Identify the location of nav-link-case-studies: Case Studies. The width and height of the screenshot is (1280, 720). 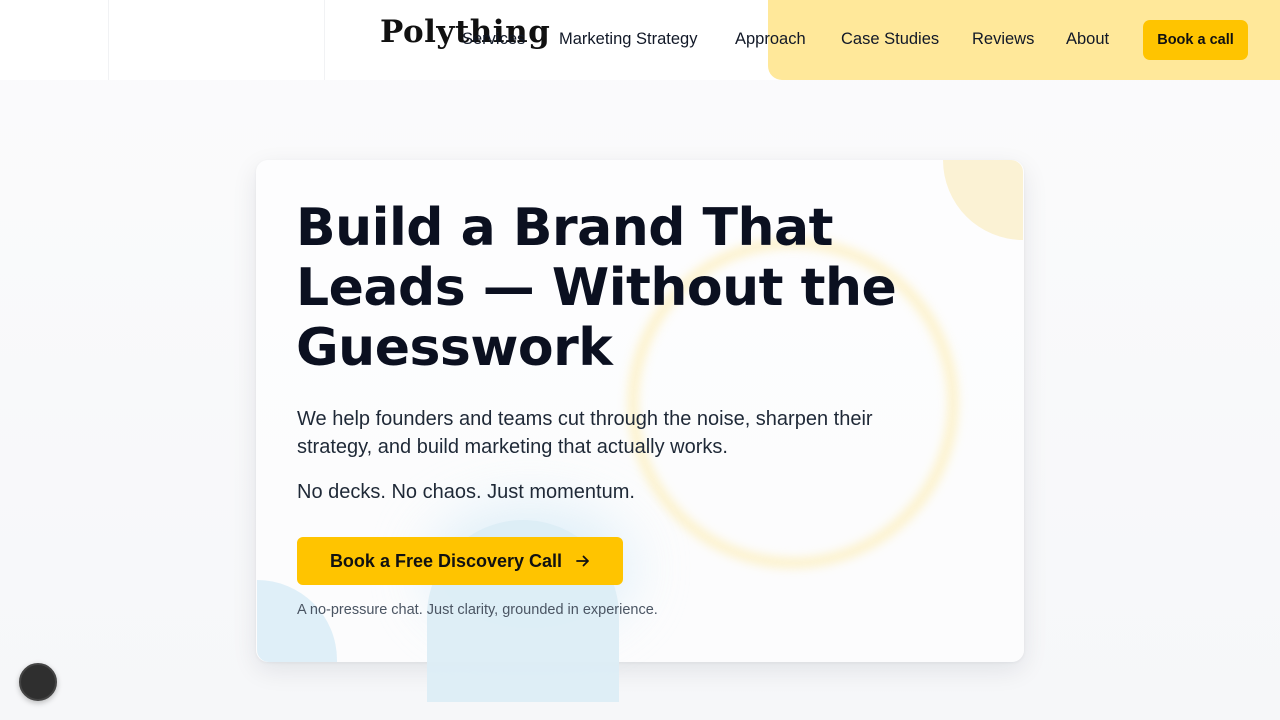
(890, 39).